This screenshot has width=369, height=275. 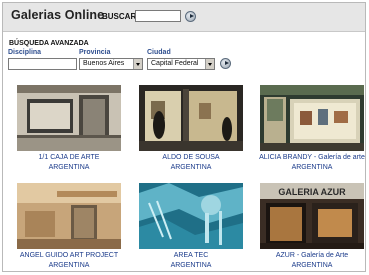 I want to click on gallery-card-angel-guido: ANGEL GUIDO ART PROJECT ARGENTINA, so click(x=69, y=227).